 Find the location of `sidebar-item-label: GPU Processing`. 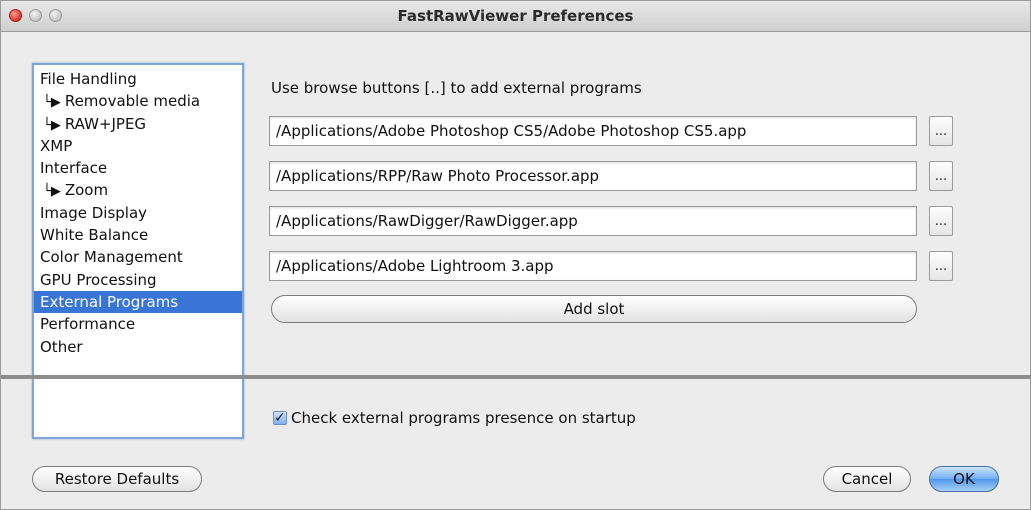

sidebar-item-label: GPU Processing is located at coordinates (98, 279).